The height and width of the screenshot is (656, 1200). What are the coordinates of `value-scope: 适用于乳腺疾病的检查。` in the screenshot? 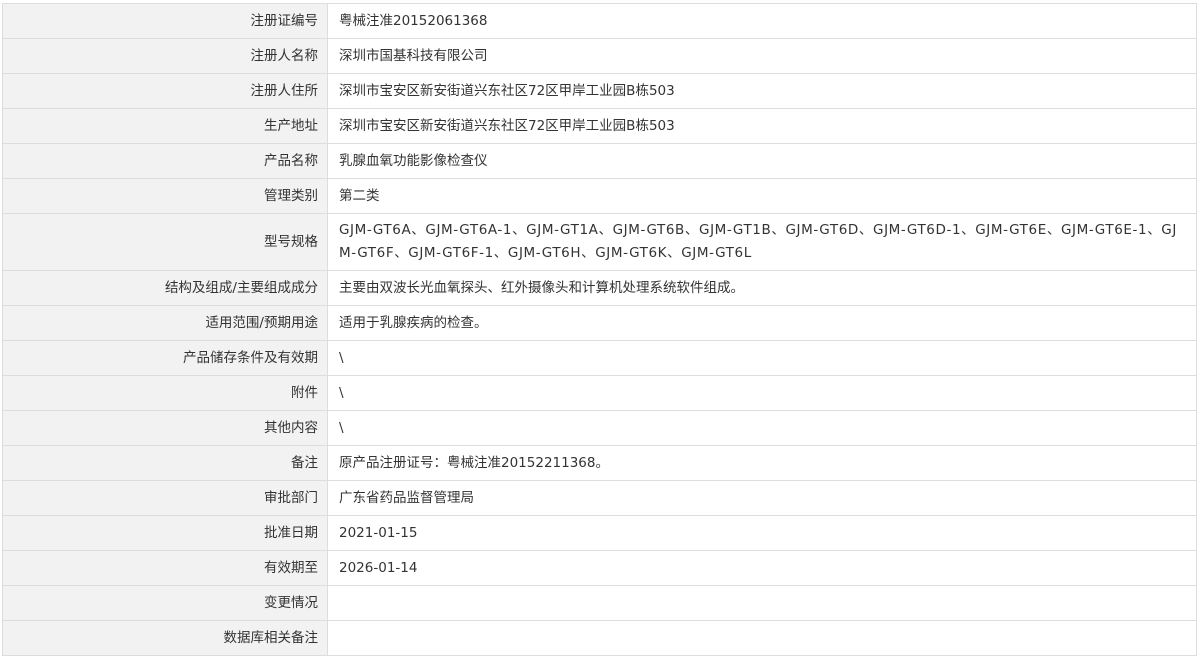 It's located at (762, 323).